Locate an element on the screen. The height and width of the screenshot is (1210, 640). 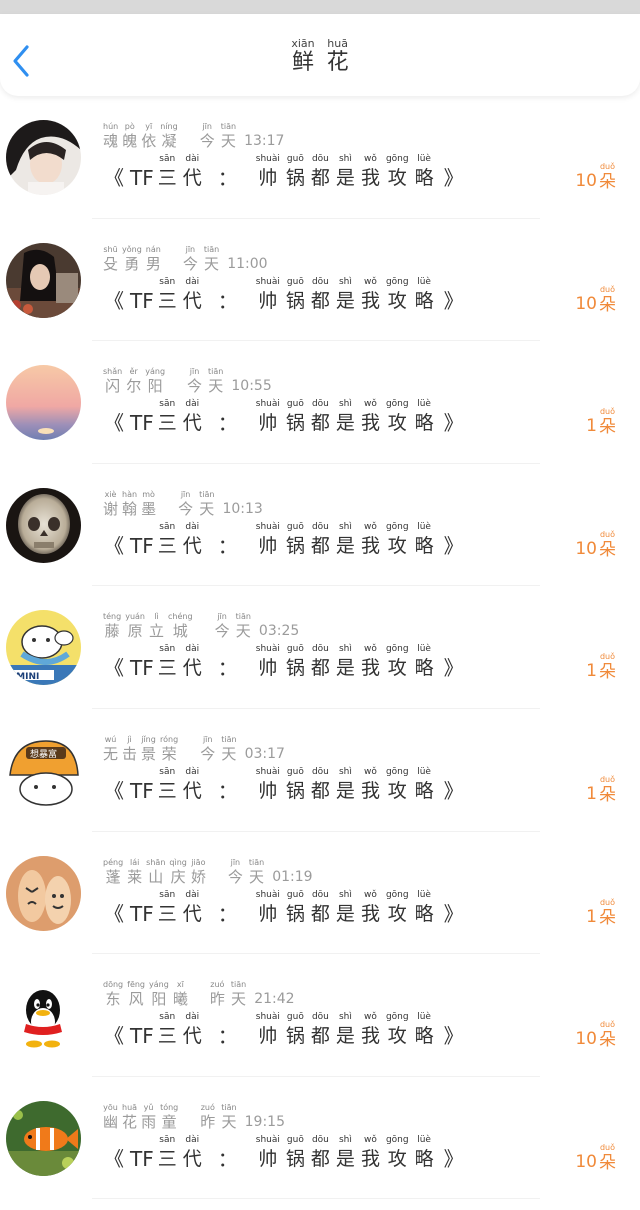
user-name: téng 藤 yuán 原 lì 立 chéng 城 is located at coordinates (148, 626).